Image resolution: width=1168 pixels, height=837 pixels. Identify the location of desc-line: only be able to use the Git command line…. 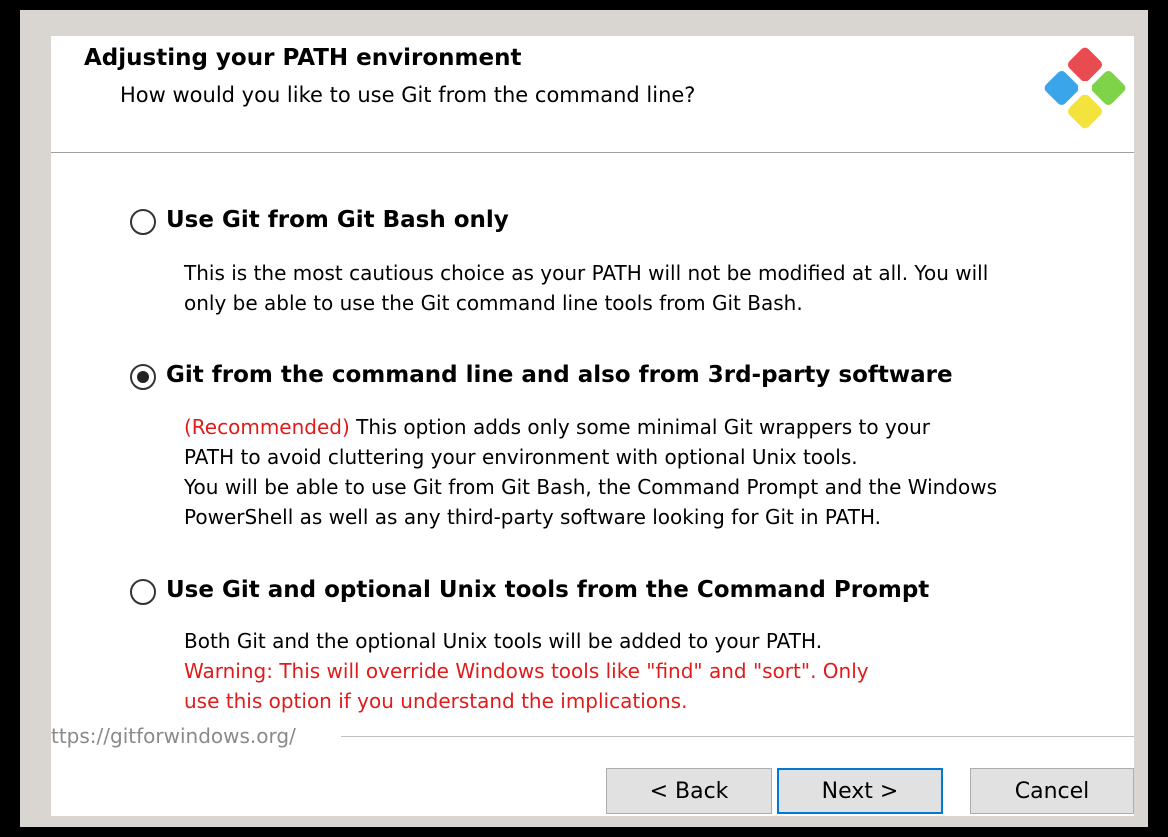
(493, 303).